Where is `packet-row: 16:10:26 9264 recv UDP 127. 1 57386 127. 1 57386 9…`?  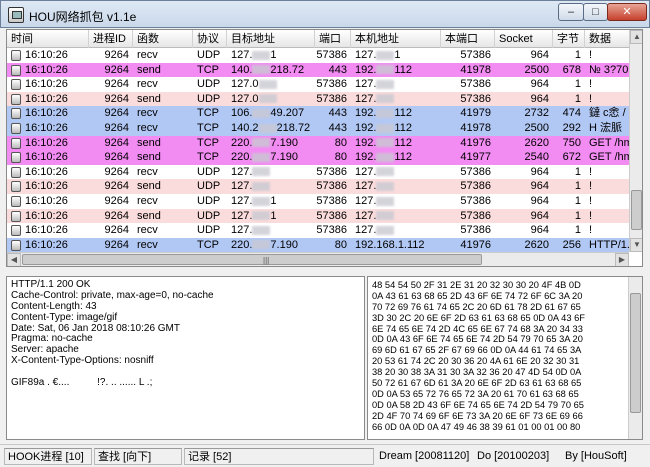 packet-row: 16:10:26 9264 recv UDP 127. 1 57386 127. 1 57386 9… is located at coordinates (318, 55).